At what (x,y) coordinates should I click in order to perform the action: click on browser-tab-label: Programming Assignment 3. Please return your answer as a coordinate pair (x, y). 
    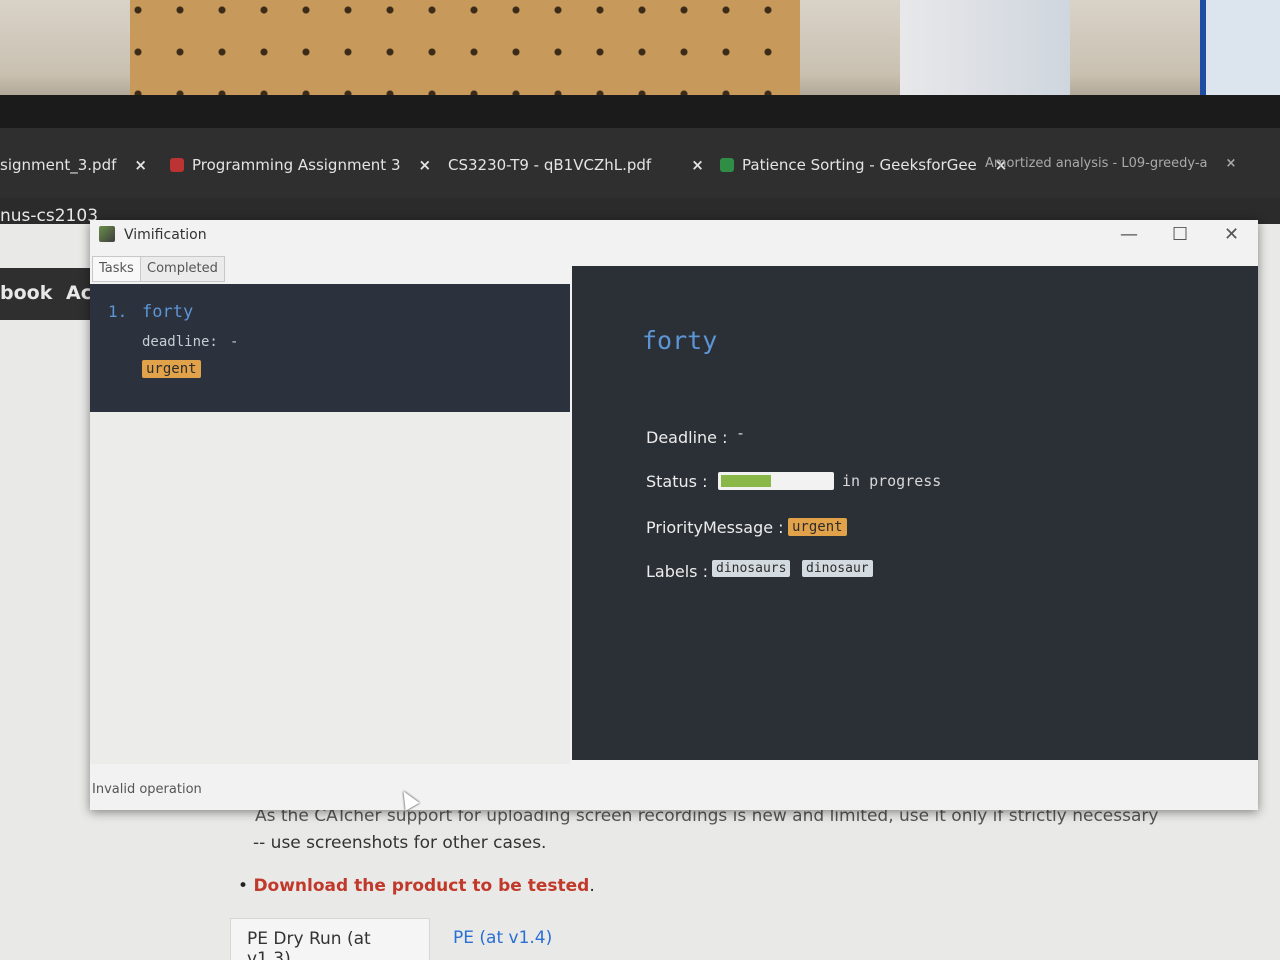
    Looking at the image, I should click on (296, 165).